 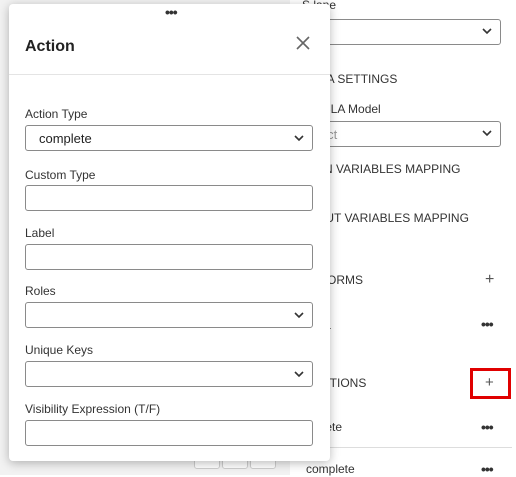 What do you see at coordinates (359, 79) in the screenshot?
I see `sla-settings-heading: LA SETTINGS` at bounding box center [359, 79].